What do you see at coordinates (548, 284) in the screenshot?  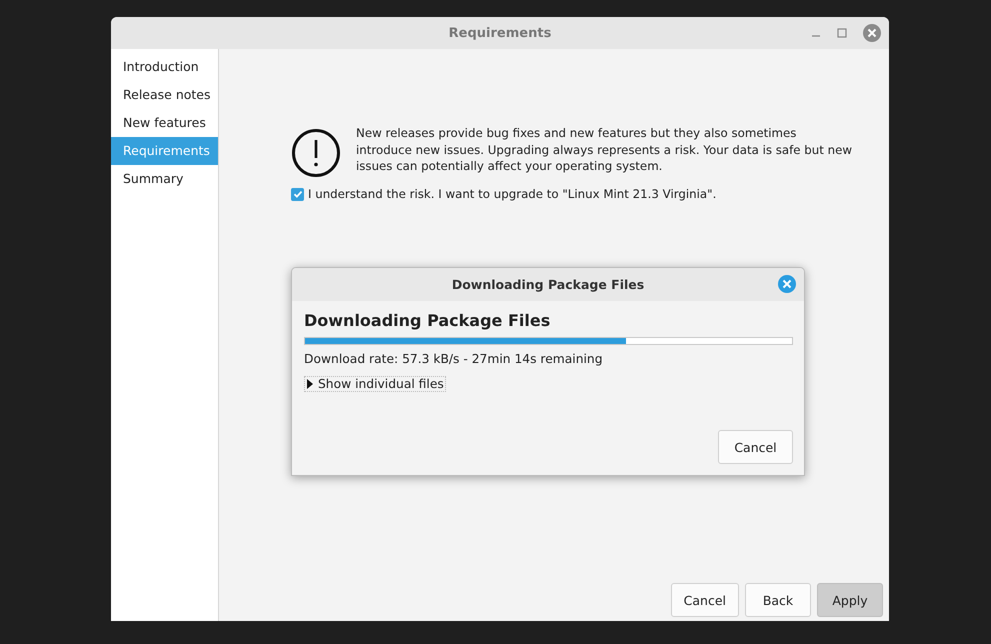 I see `dialog-title: Downloading Package Files` at bounding box center [548, 284].